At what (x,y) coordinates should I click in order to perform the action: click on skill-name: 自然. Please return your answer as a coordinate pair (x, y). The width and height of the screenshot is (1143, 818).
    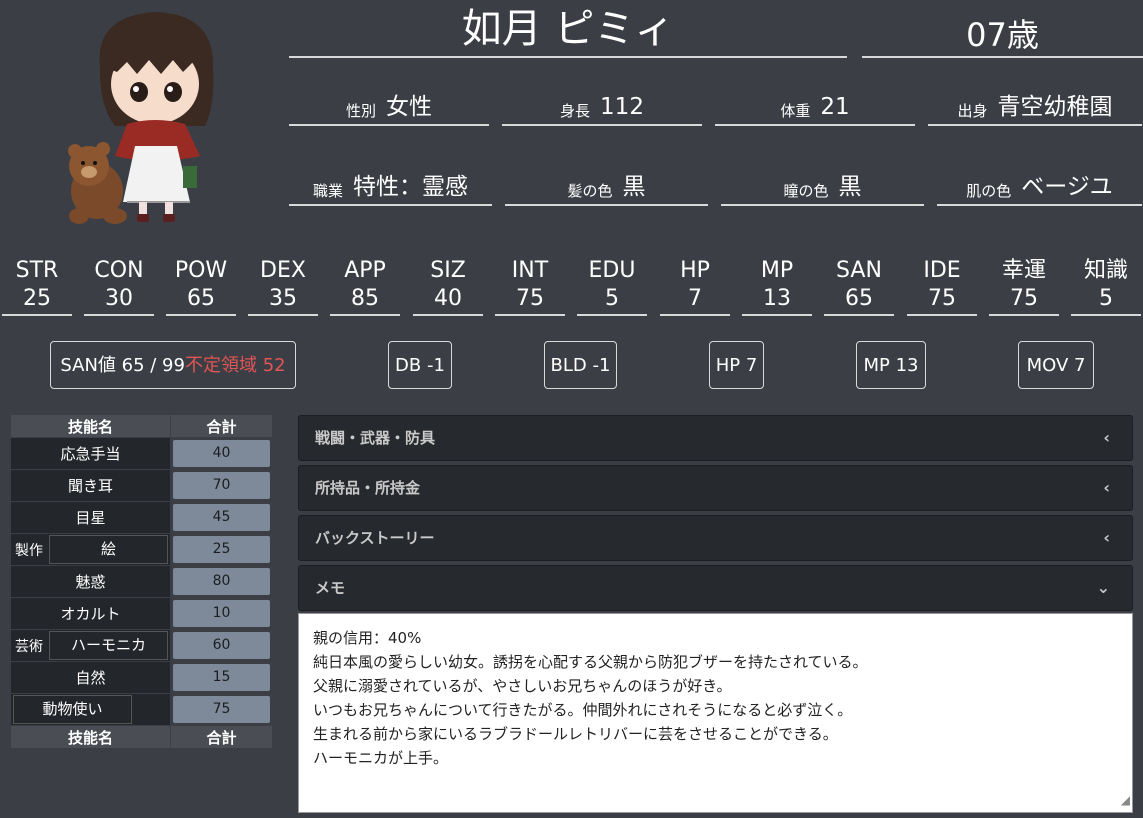
    Looking at the image, I should click on (90, 677).